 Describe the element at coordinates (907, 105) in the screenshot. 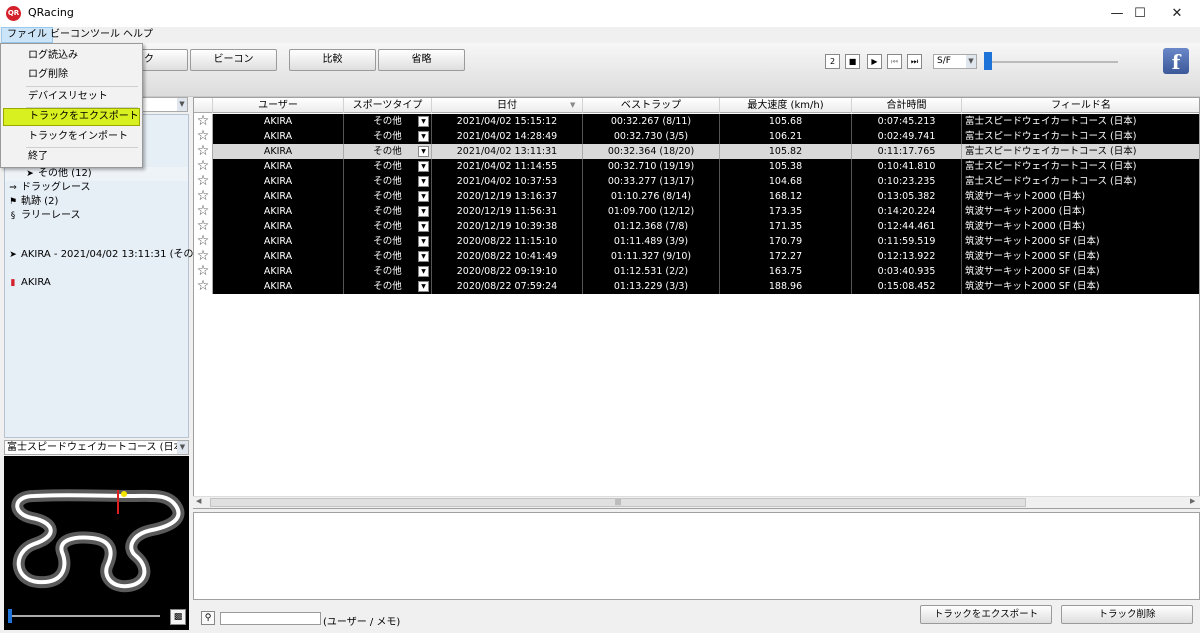

I see `column-header: 合計時間` at that location.